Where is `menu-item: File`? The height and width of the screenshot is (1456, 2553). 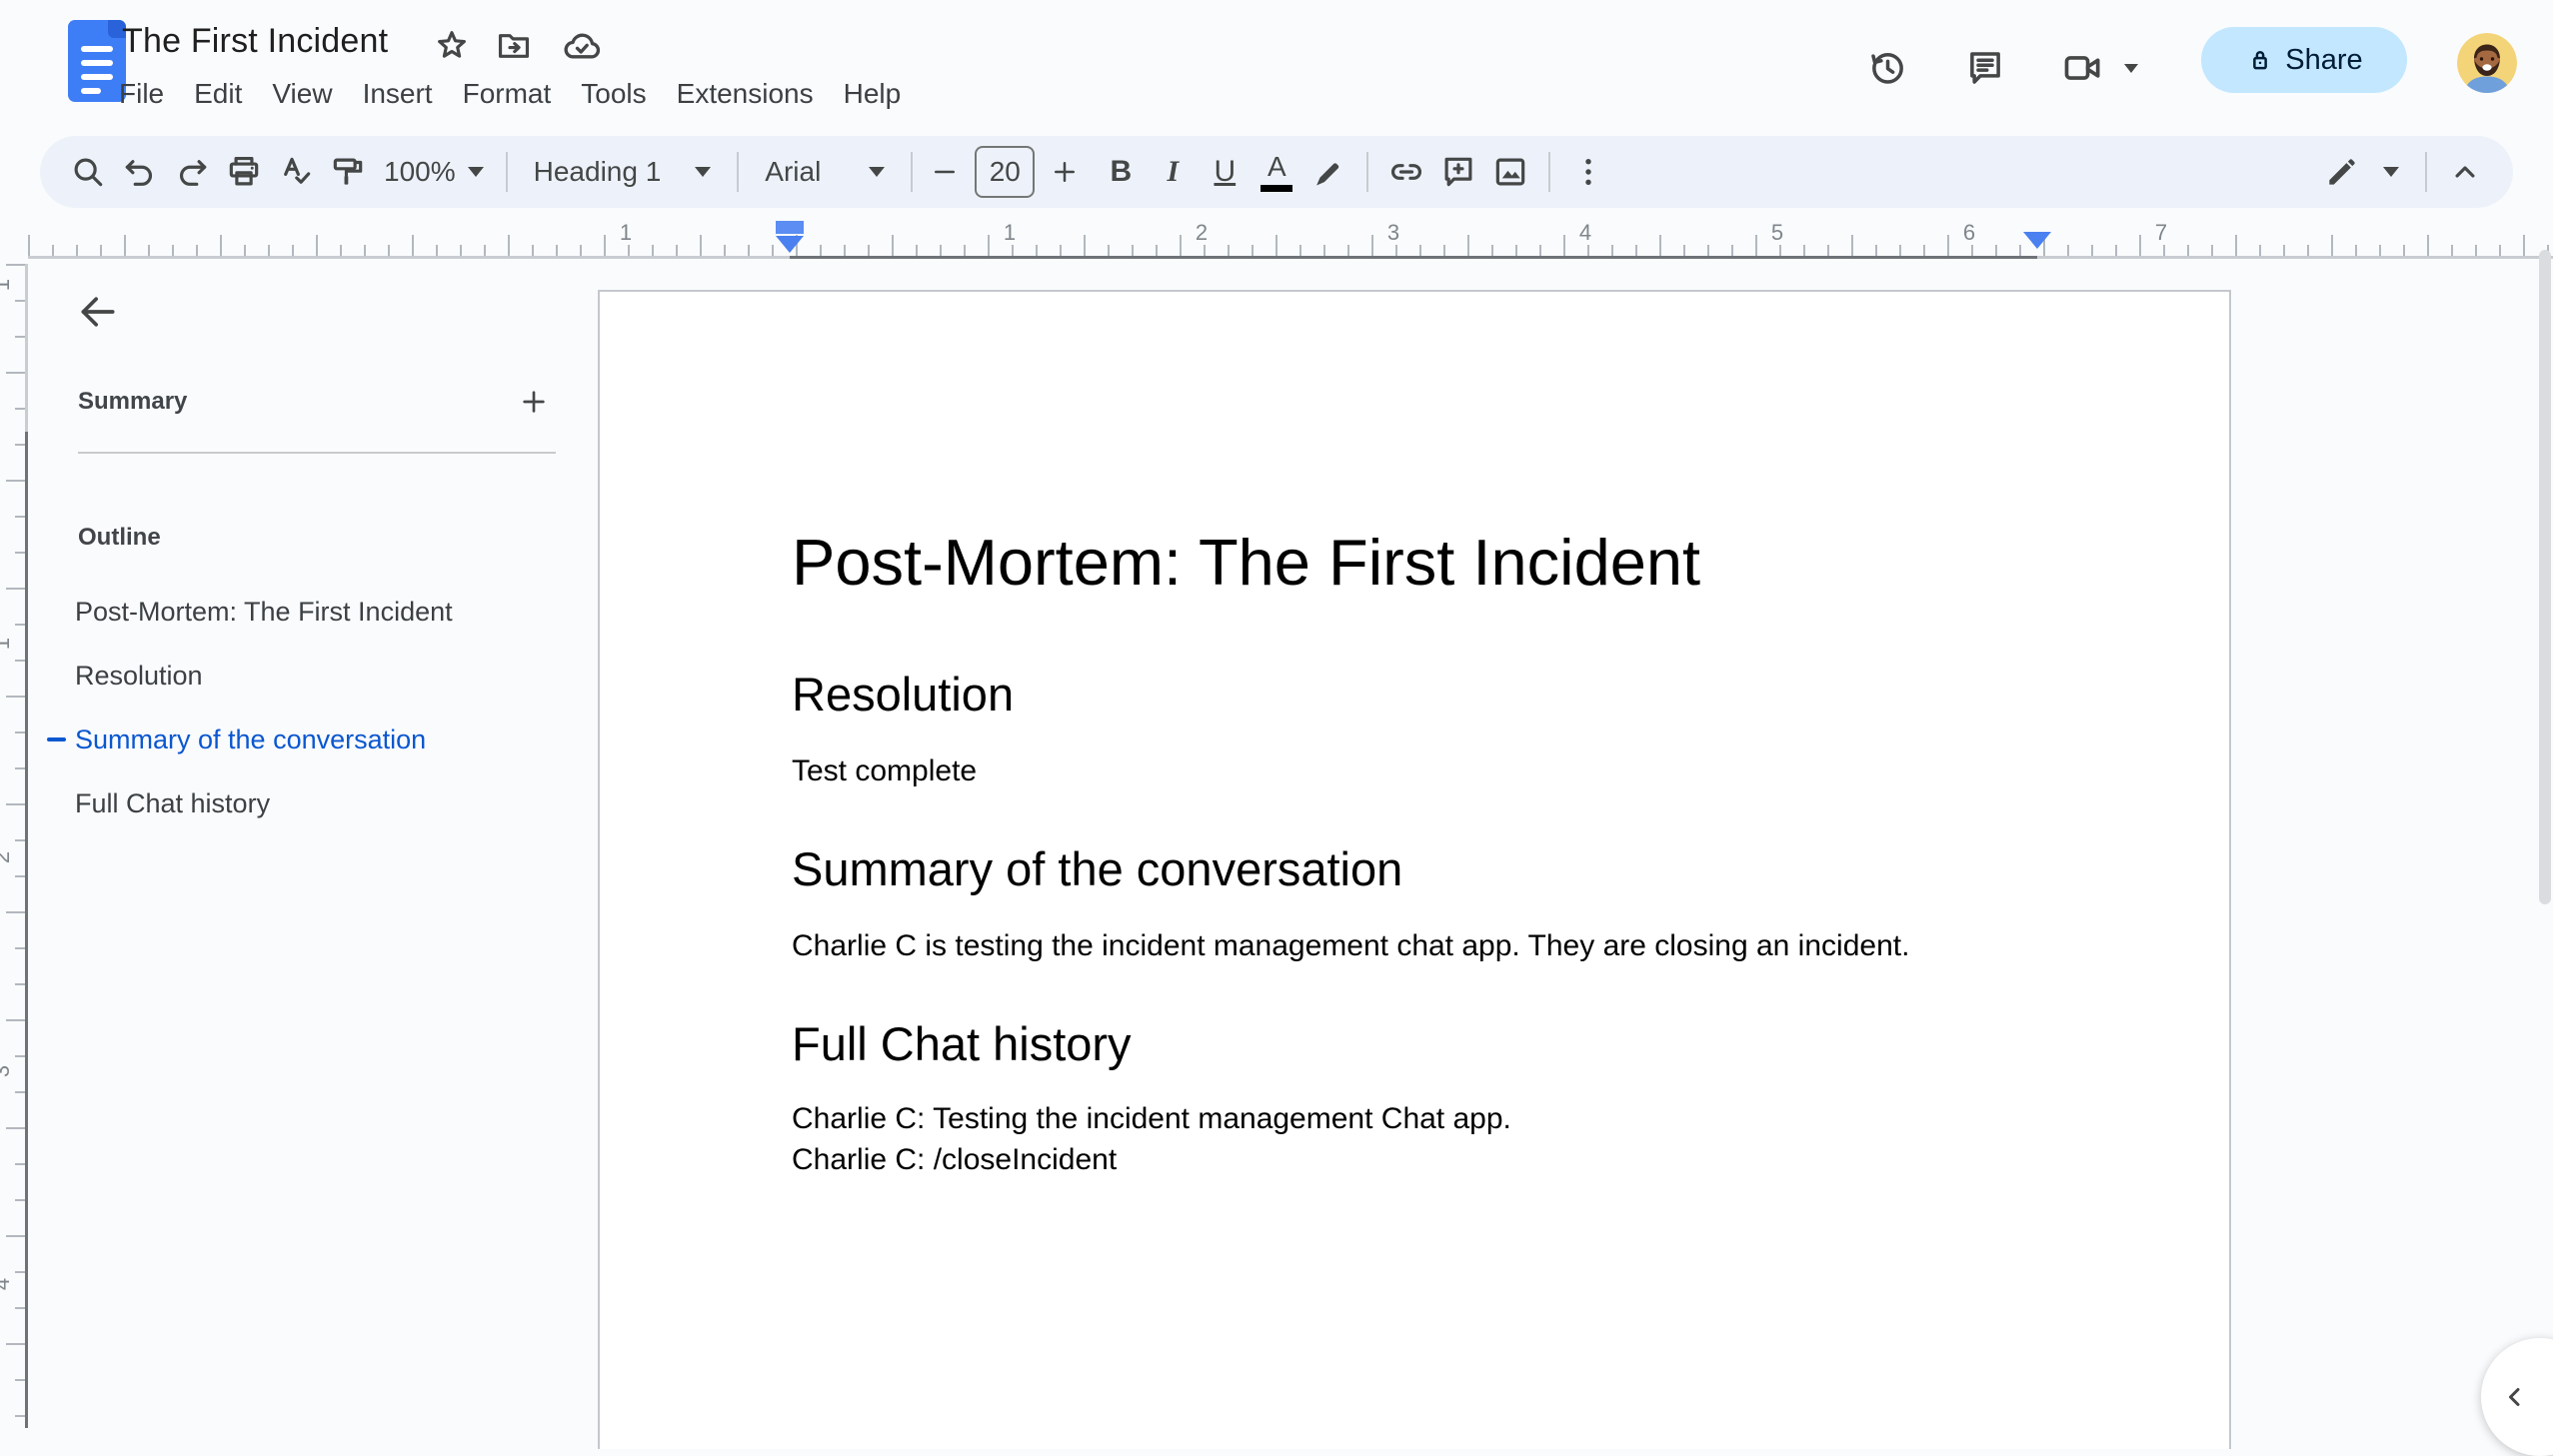
menu-item: File is located at coordinates (141, 94).